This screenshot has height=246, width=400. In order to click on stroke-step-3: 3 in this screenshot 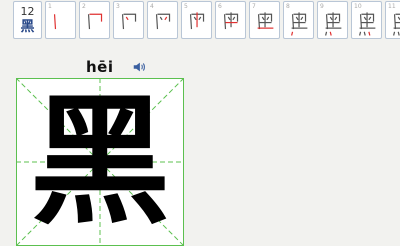, I will do `click(128, 20)`.